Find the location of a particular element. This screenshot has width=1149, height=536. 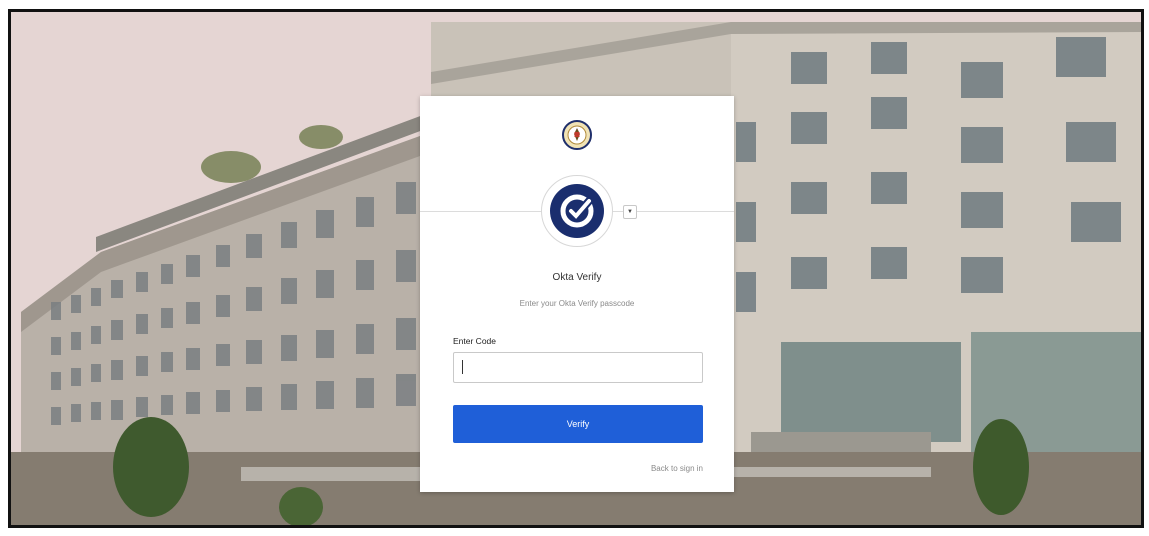

factor-title: Okta Verify is located at coordinates (577, 277).